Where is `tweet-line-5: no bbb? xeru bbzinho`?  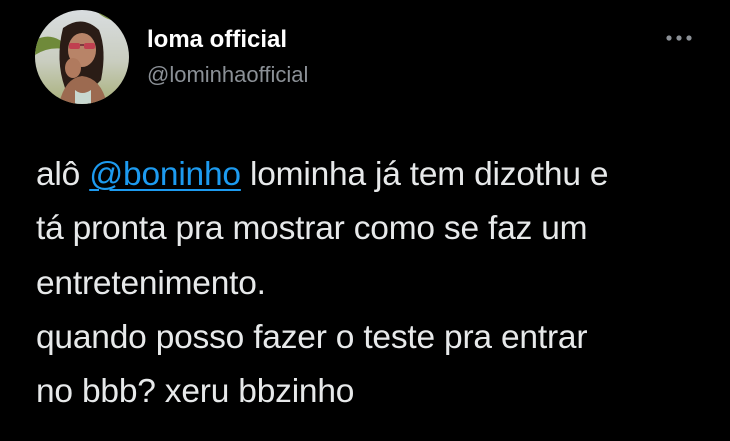 tweet-line-5: no bbb? xeru bbzinho is located at coordinates (195, 392).